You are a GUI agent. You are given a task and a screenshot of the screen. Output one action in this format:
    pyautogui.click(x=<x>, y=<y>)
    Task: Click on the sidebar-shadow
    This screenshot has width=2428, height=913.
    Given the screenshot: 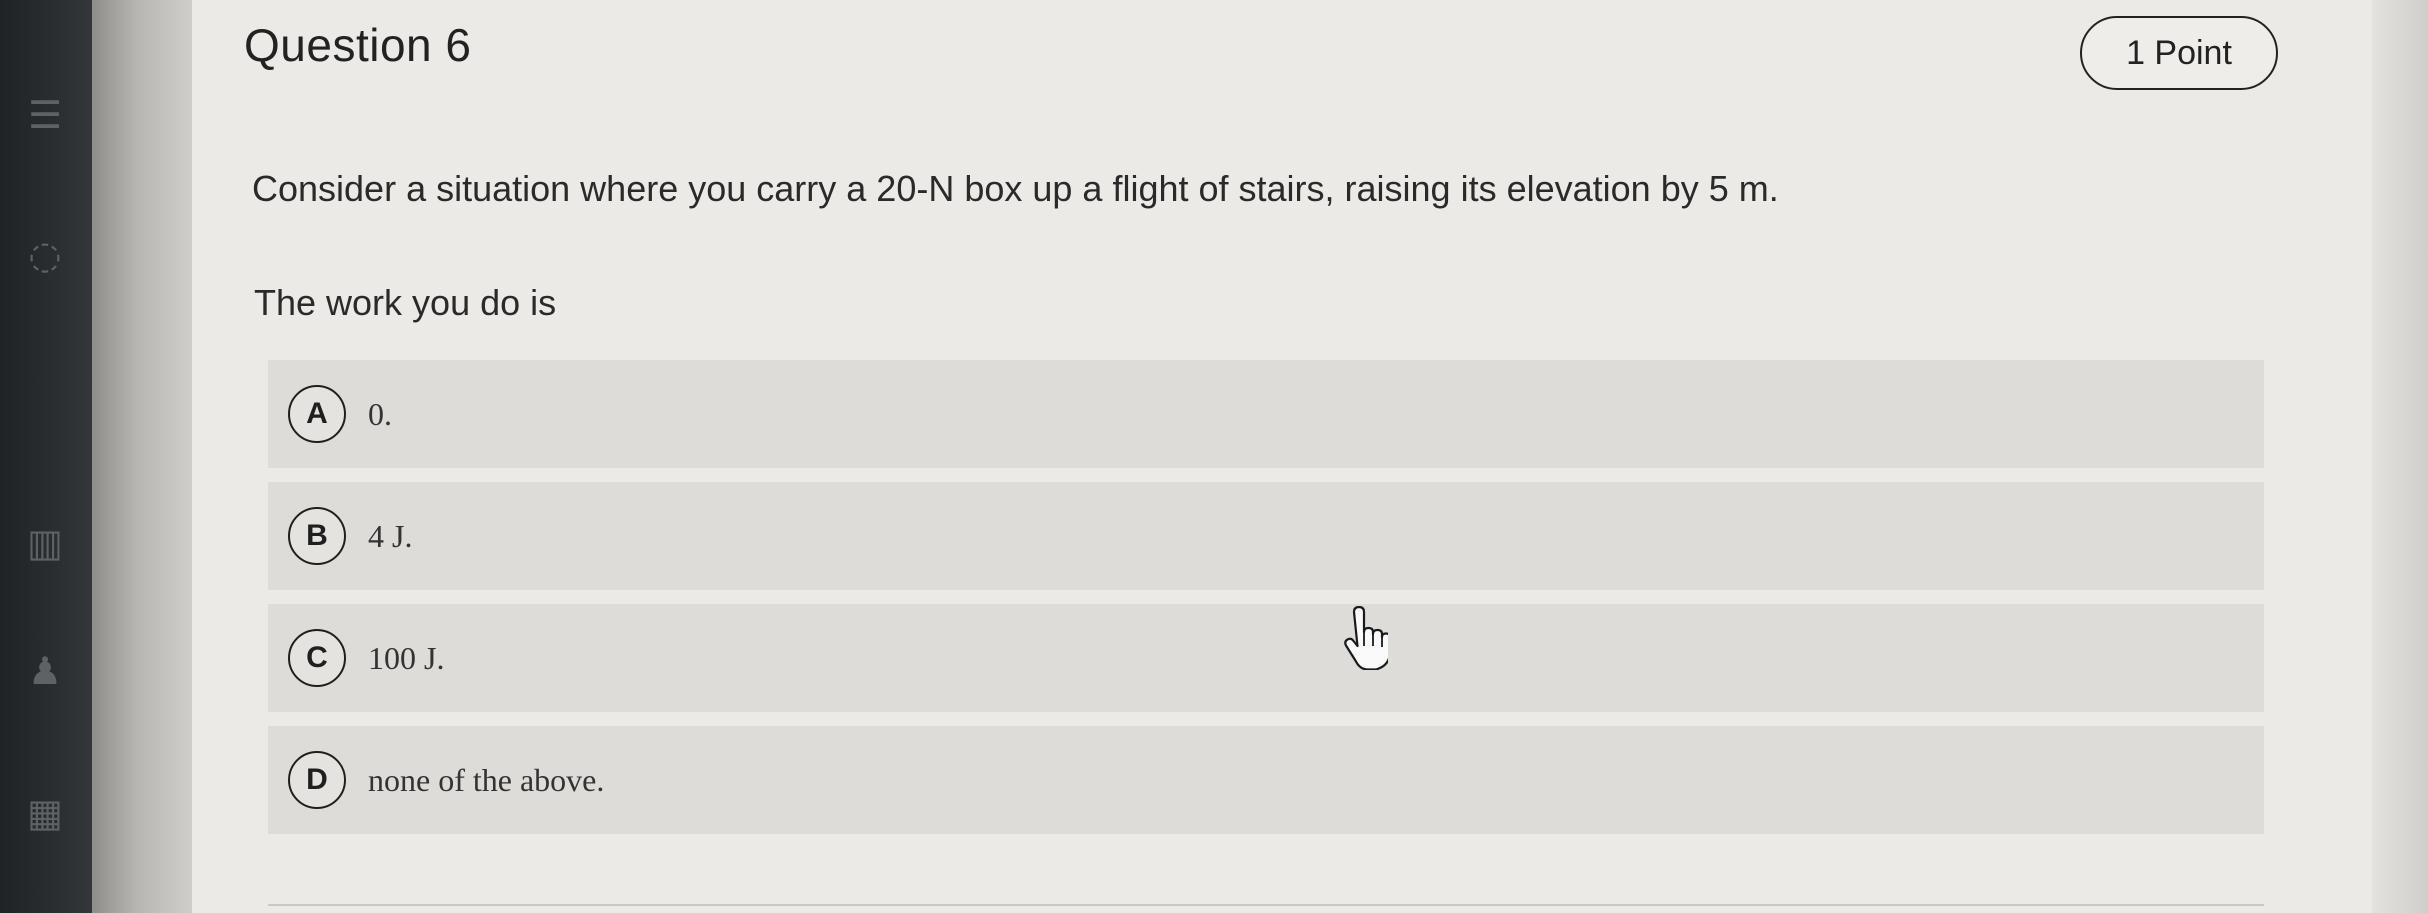 What is the action you would take?
    pyautogui.click(x=142, y=456)
    